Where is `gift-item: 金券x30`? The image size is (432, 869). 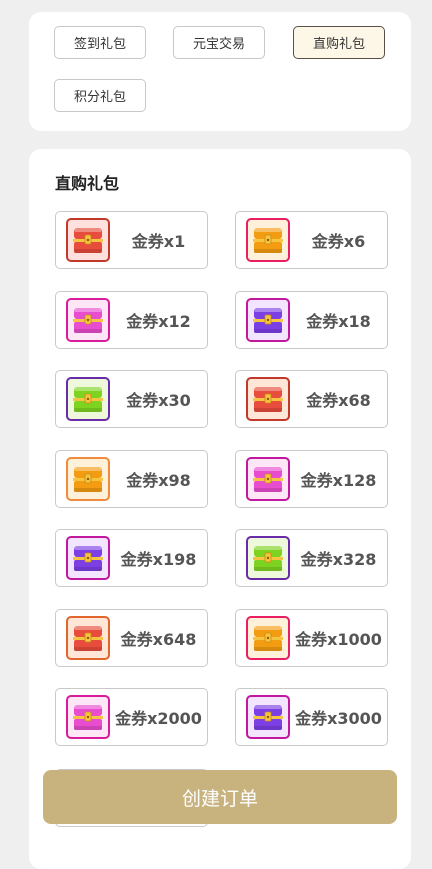
gift-item: 金券x30 is located at coordinates (131, 399).